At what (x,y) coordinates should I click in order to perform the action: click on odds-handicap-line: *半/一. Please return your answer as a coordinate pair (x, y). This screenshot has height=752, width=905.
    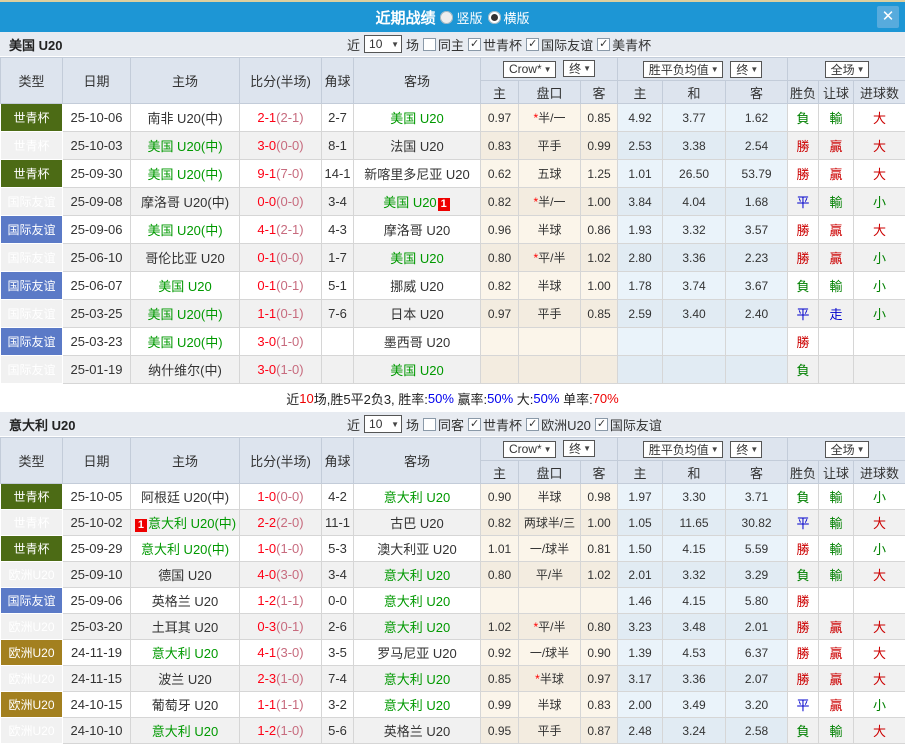
    Looking at the image, I should click on (549, 117).